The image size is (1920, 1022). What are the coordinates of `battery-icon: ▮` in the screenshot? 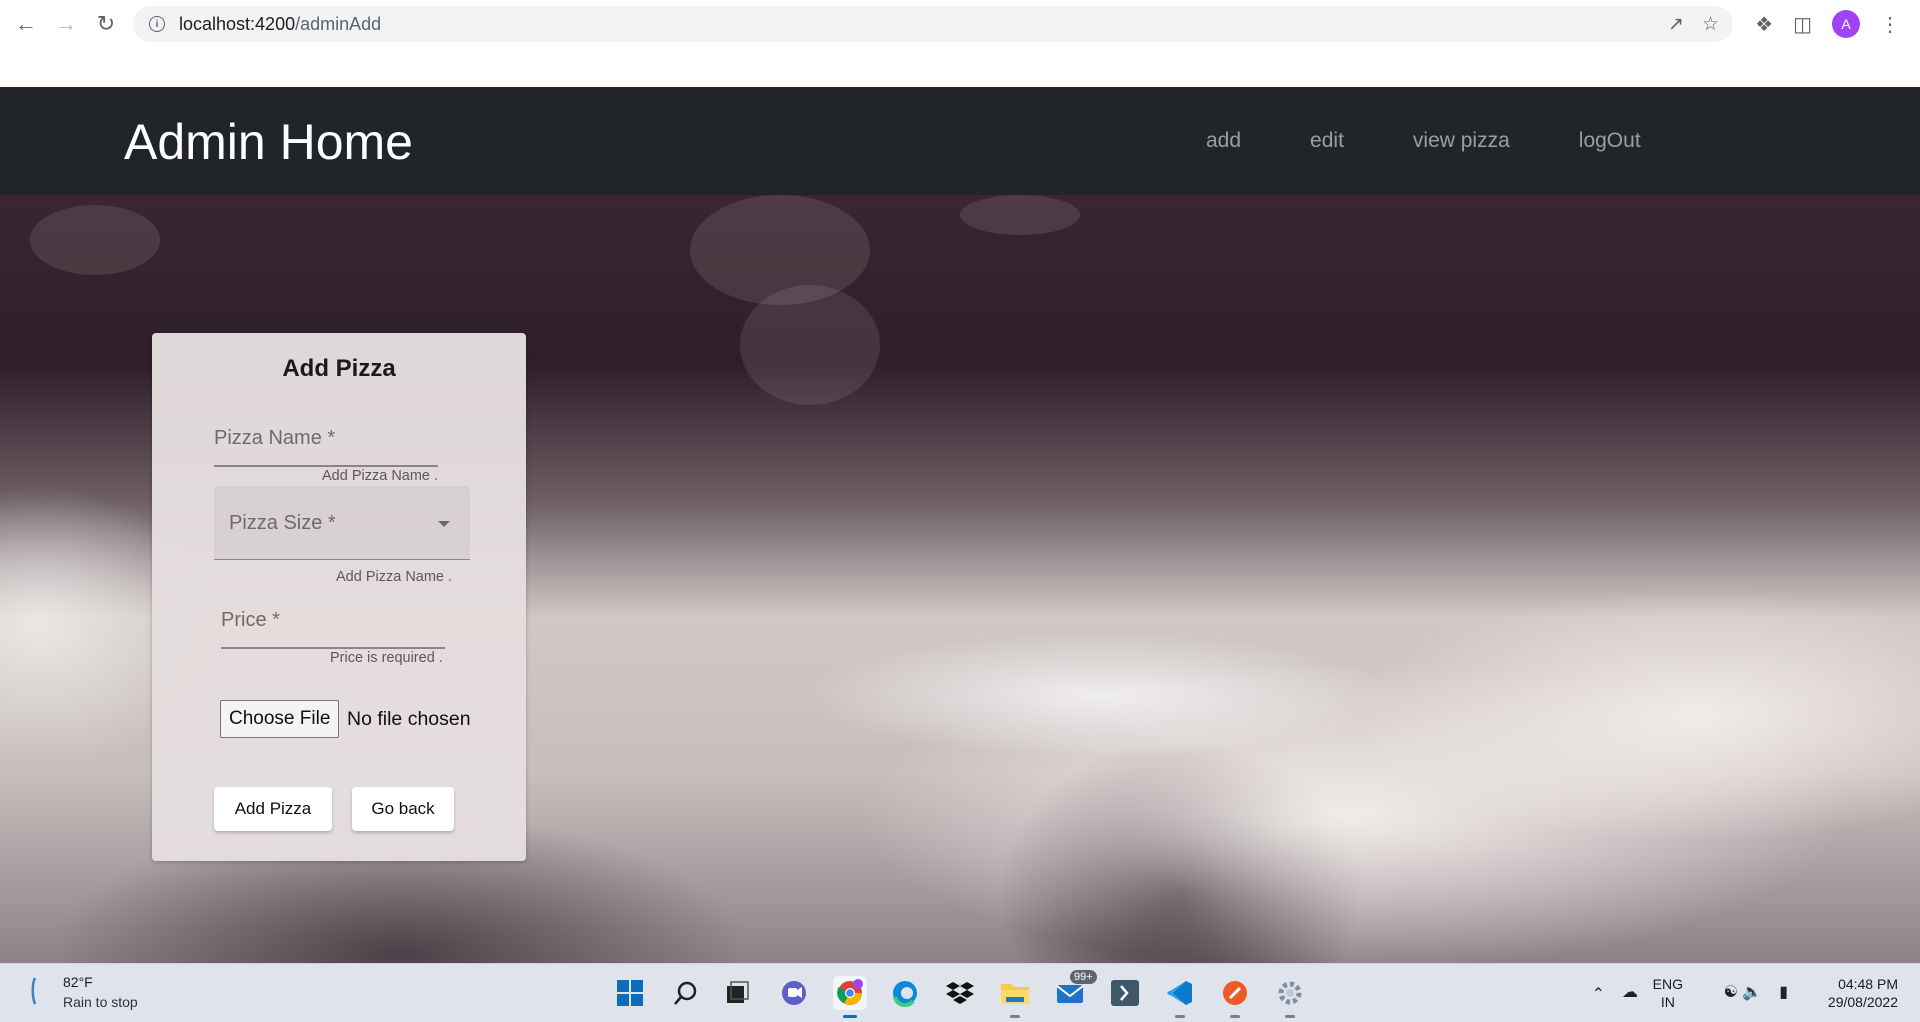 It's located at (1783, 992).